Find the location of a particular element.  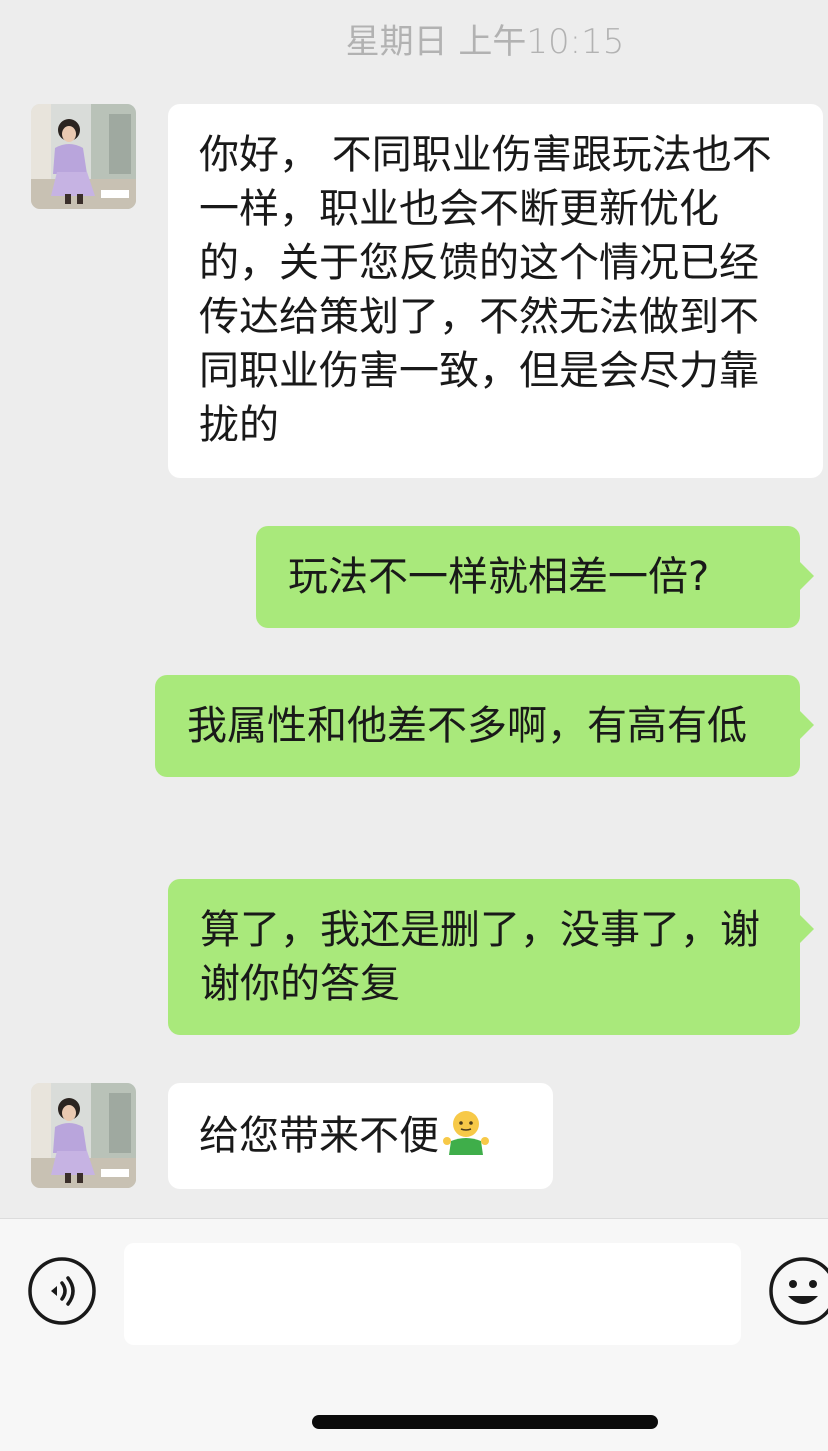

message-text: 给您带来不便 is located at coordinates (319, 1136).